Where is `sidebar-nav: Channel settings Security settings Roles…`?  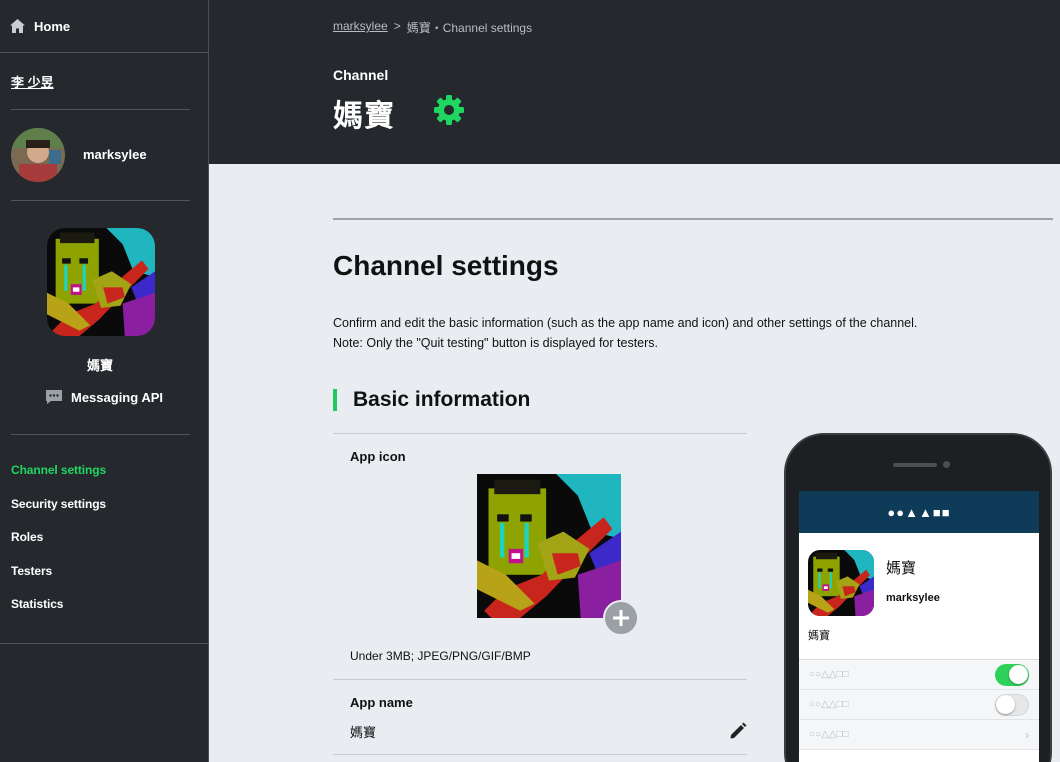 sidebar-nav: Channel settings Security settings Roles… is located at coordinates (58, 547).